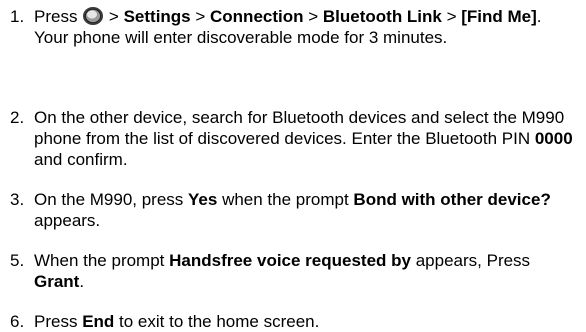  I want to click on text: appears, Press, so click(471, 260).